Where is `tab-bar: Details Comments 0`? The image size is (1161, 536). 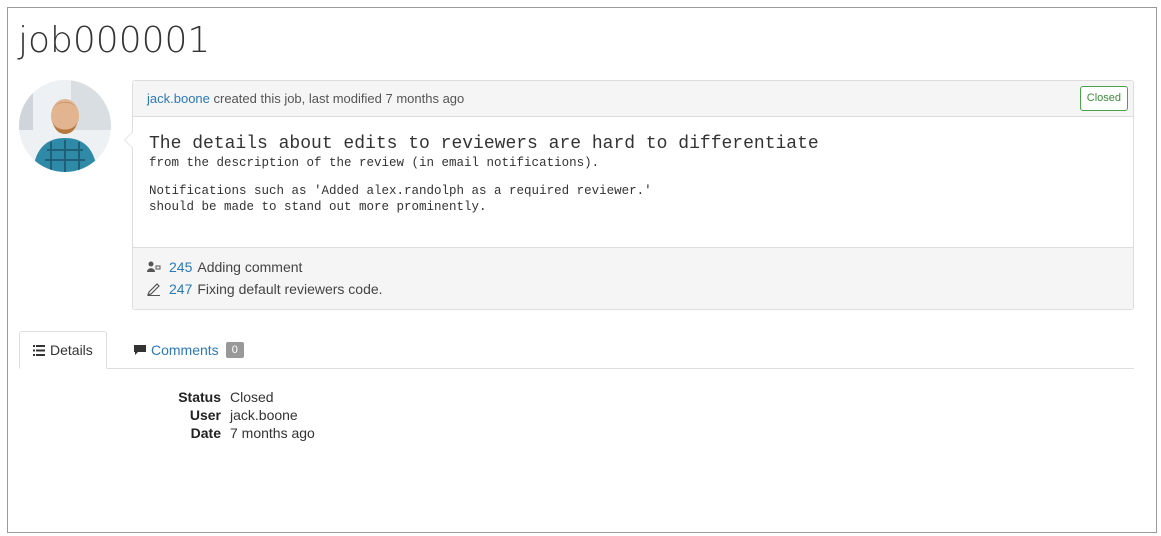 tab-bar: Details Comments 0 is located at coordinates (576, 350).